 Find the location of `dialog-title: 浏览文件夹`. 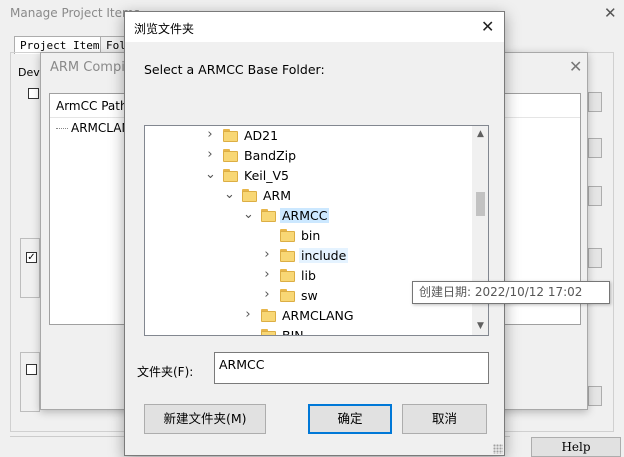

dialog-title: 浏览文件夹 is located at coordinates (164, 29).